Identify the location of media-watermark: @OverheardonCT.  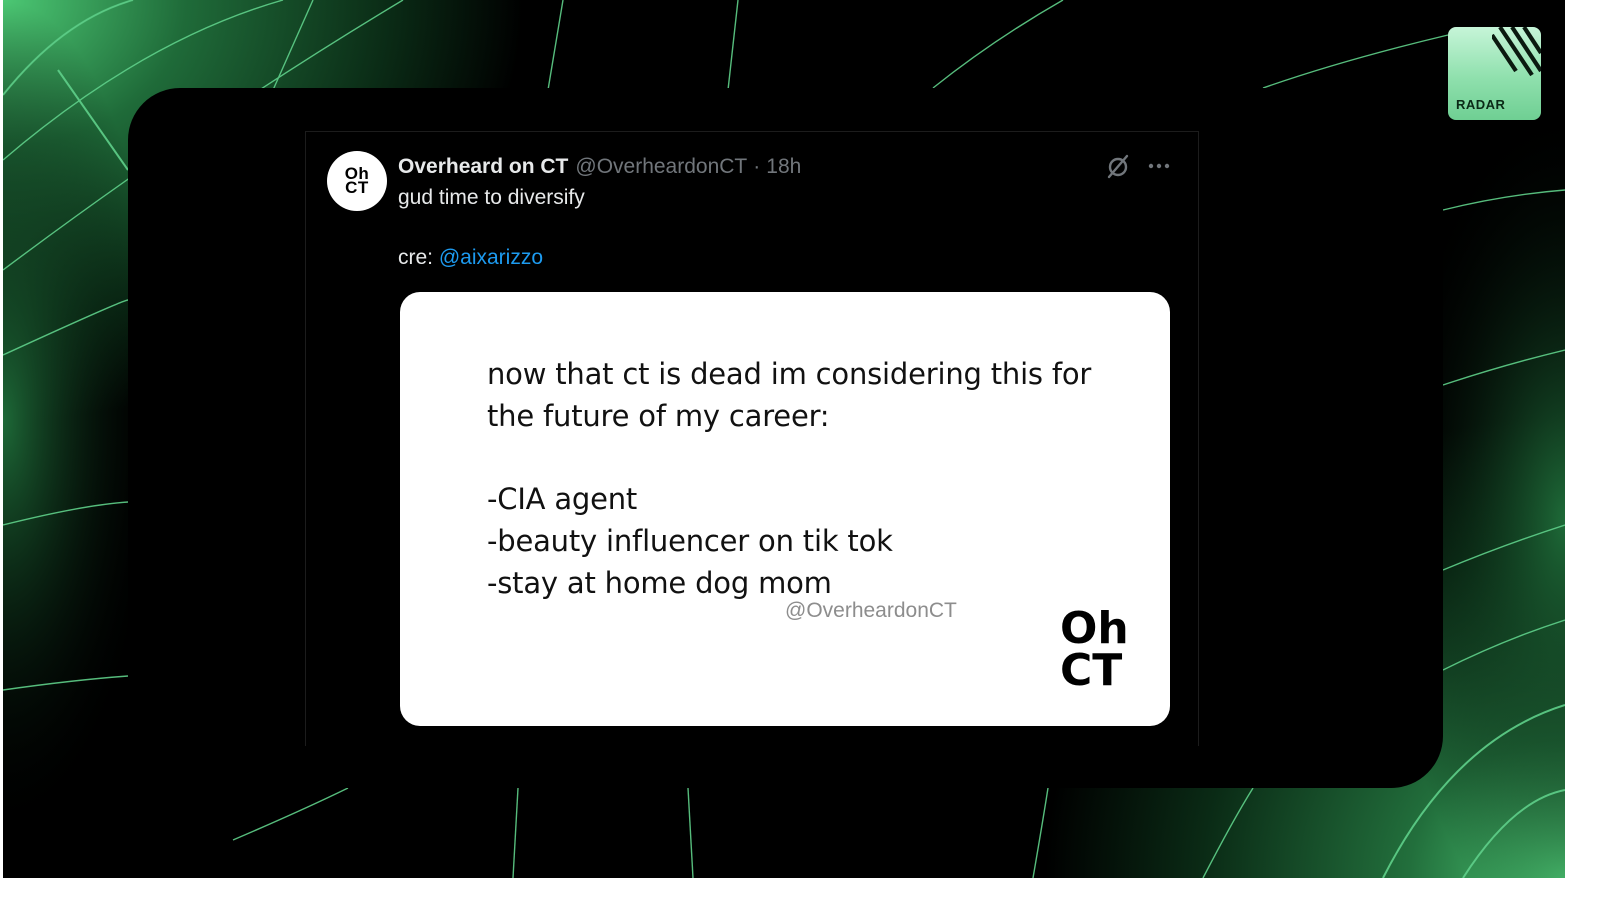
(871, 610).